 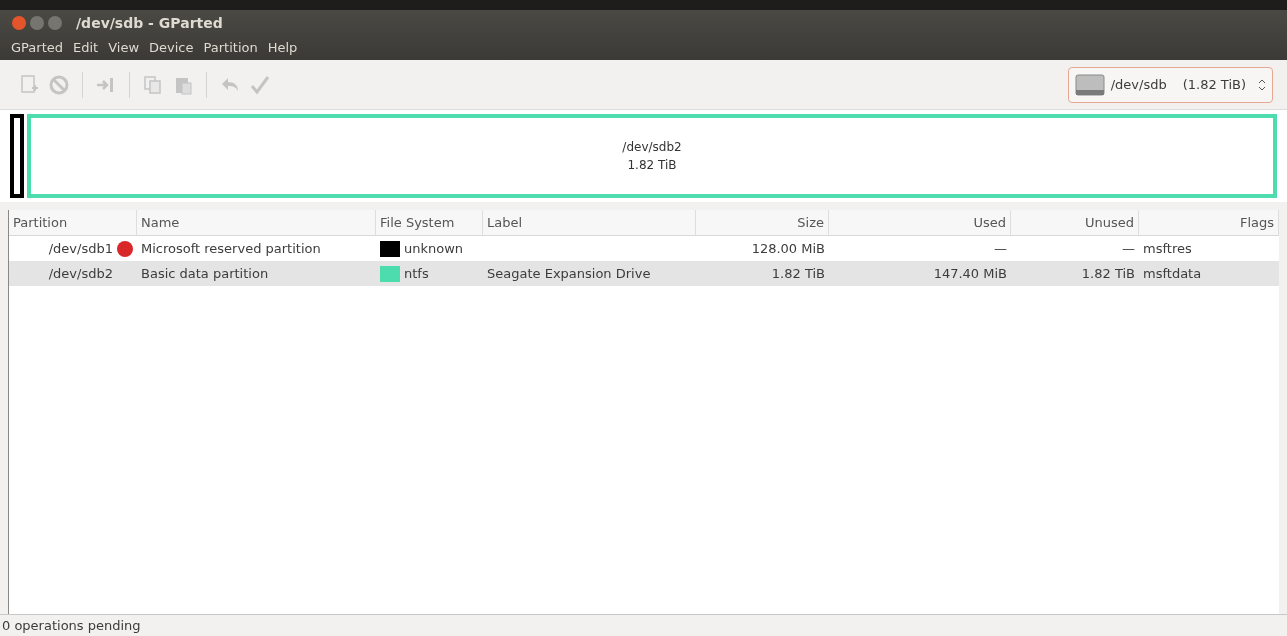 I want to click on partition-segment: /dev/sdb2 1.82 TiB, so click(x=652, y=156).